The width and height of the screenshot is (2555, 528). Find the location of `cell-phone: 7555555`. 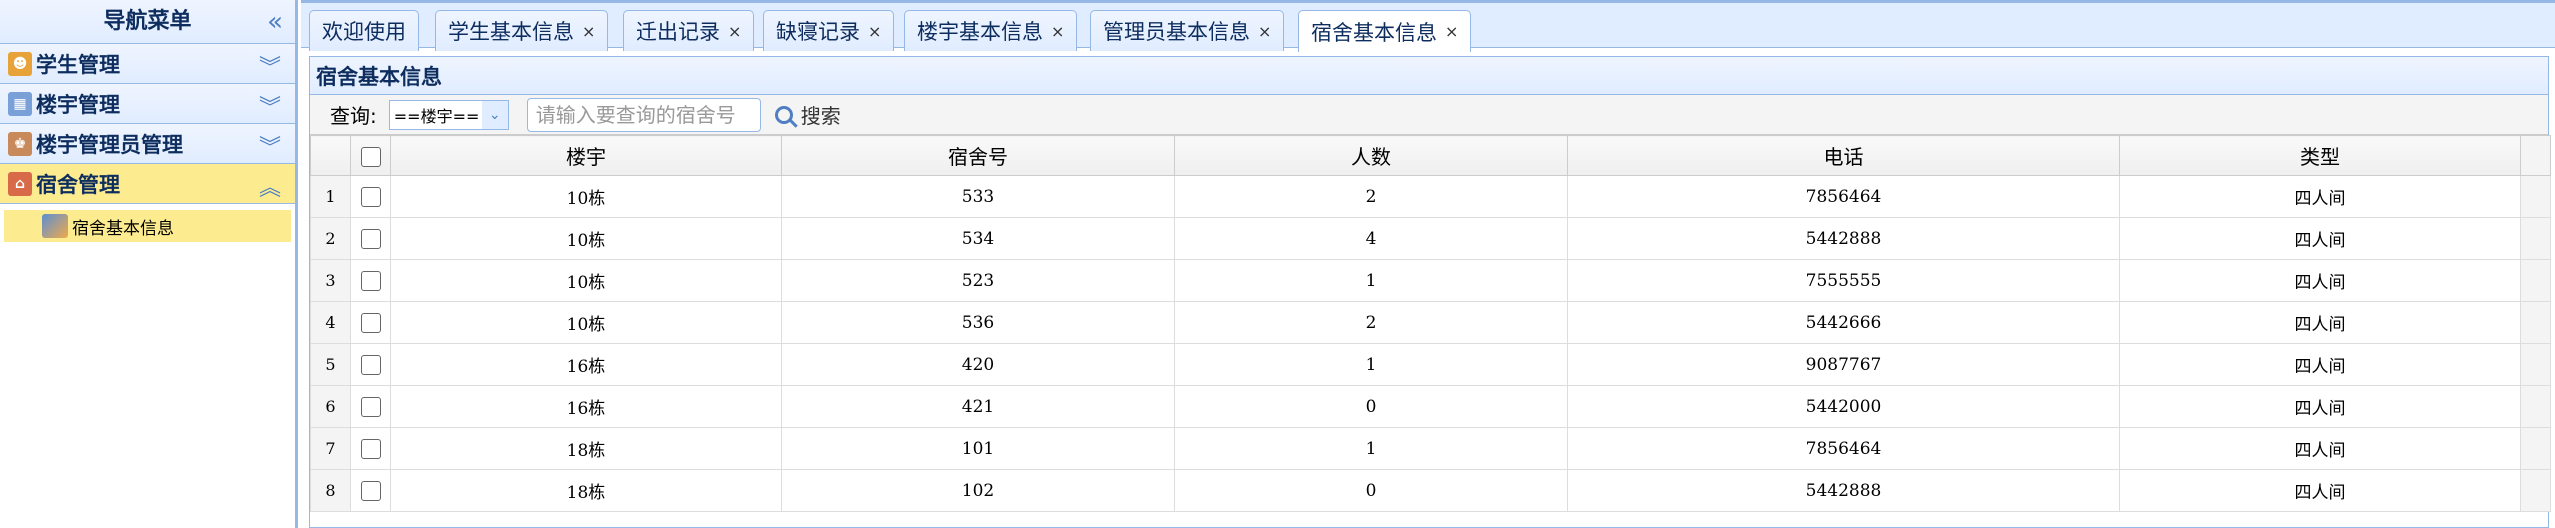

cell-phone: 7555555 is located at coordinates (1843, 280).